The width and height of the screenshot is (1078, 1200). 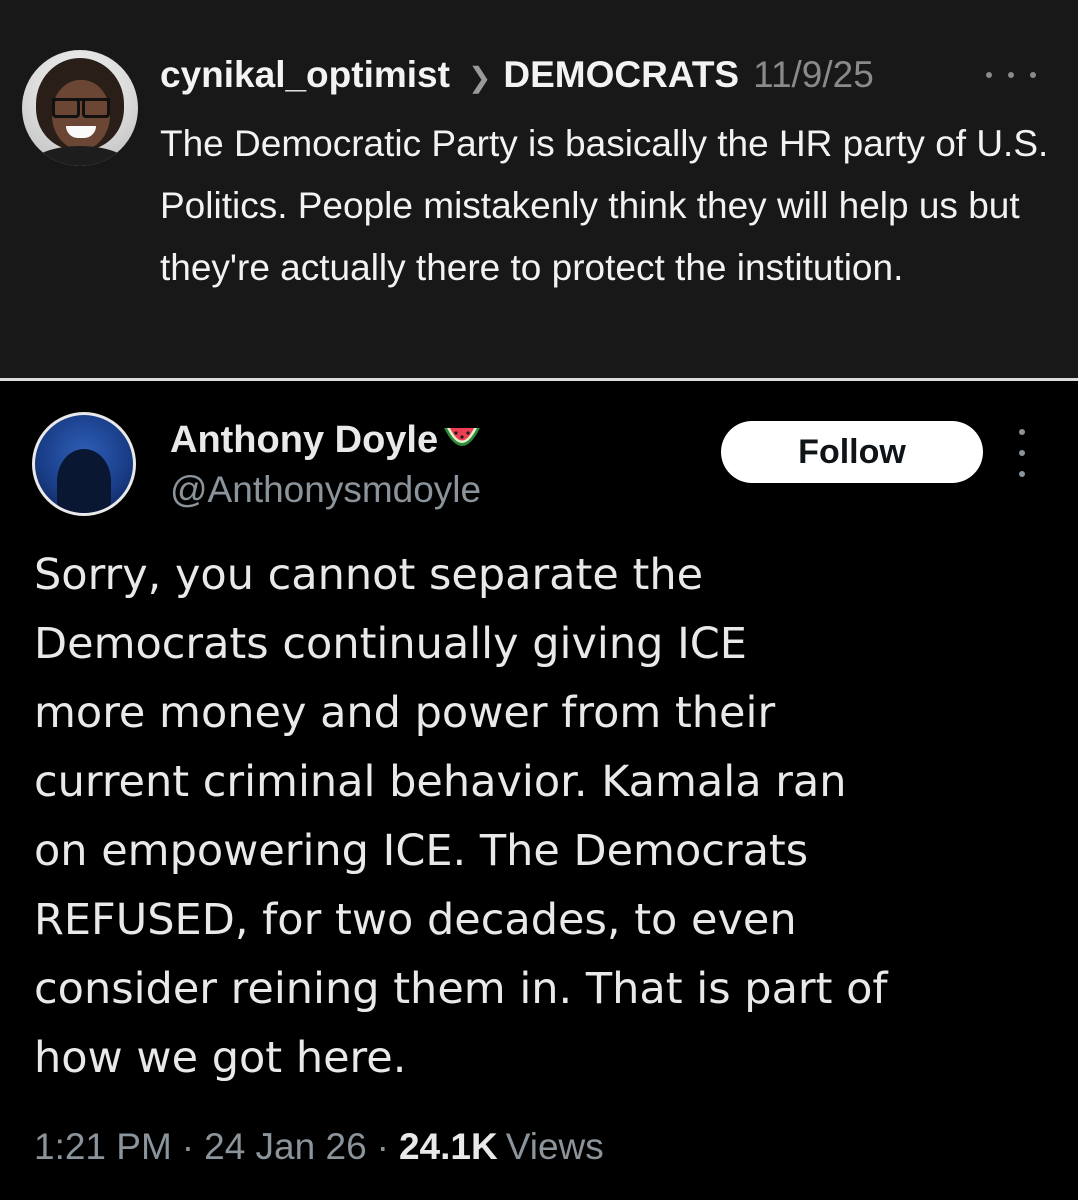 I want to click on follow-button: Follow, so click(x=852, y=452).